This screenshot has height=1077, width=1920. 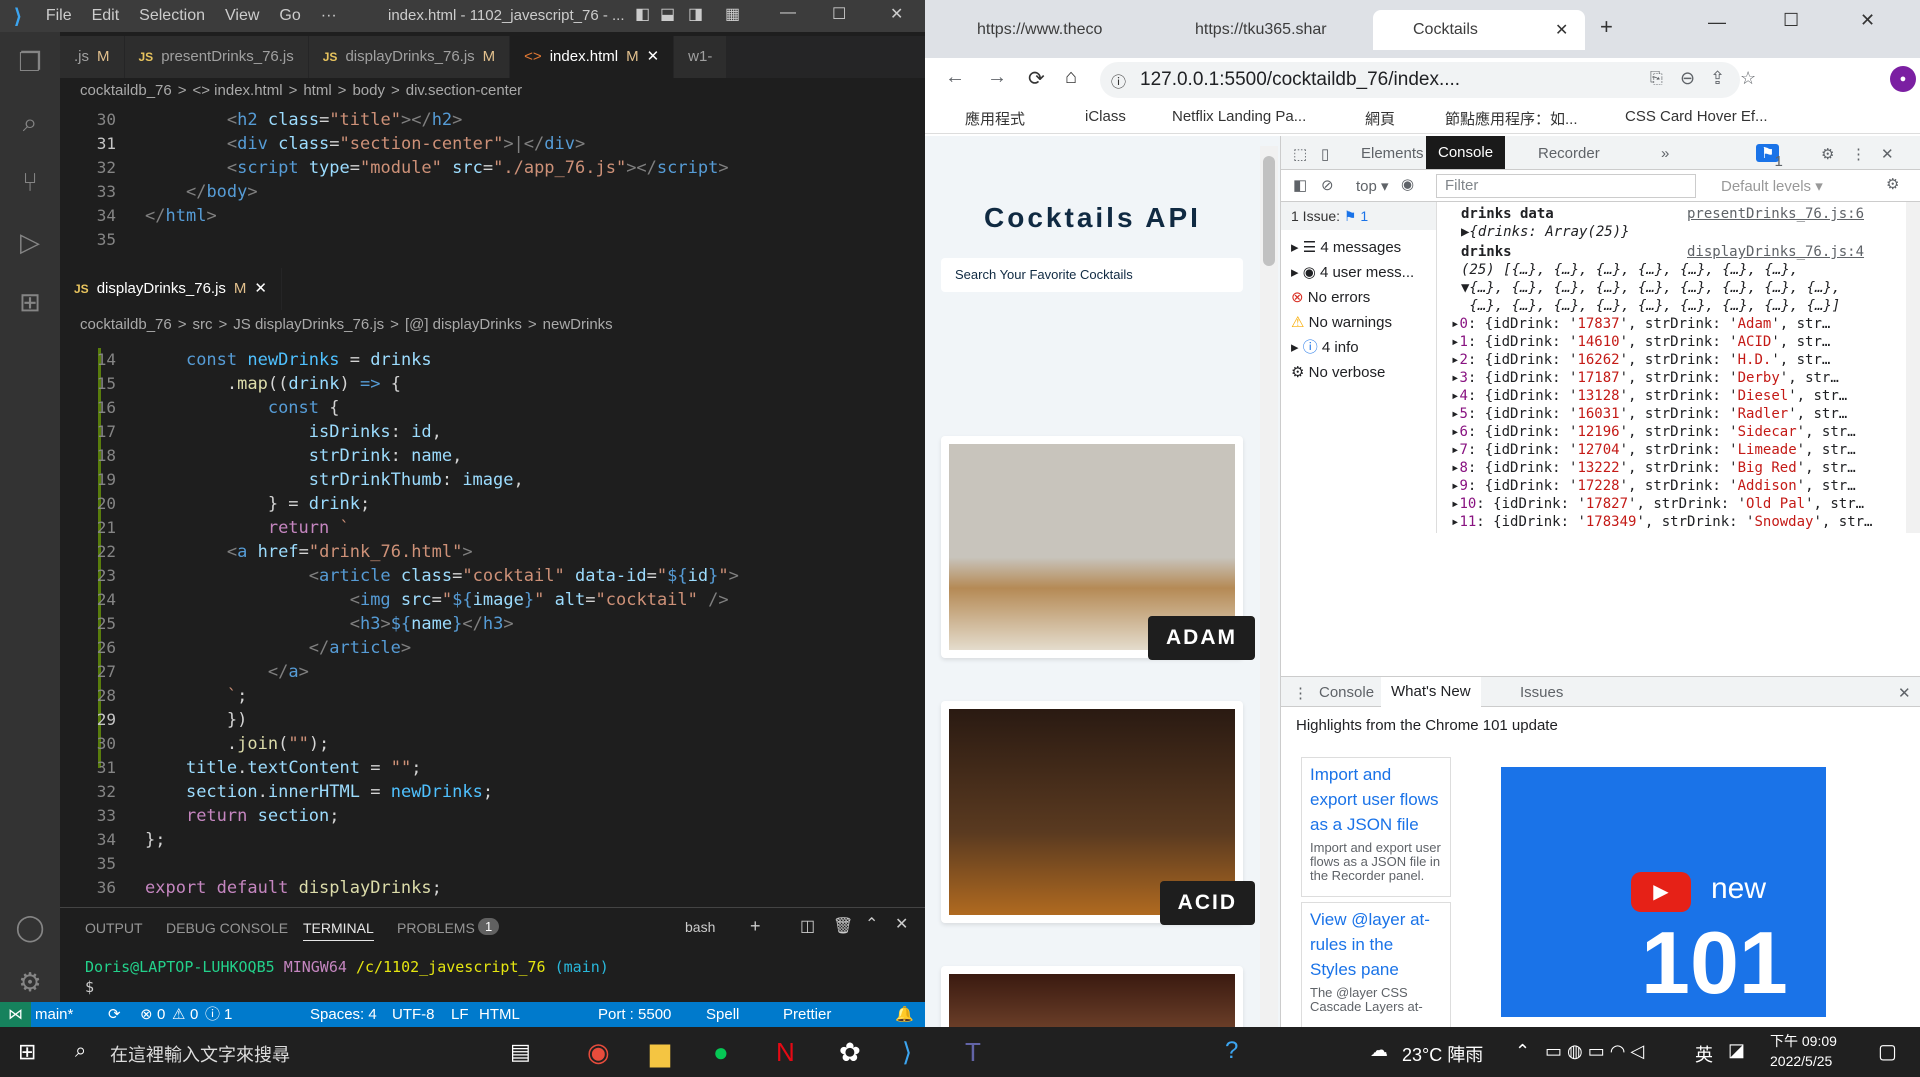 What do you see at coordinates (755, 926) in the screenshot?
I see `add-terminal-icon: +` at bounding box center [755, 926].